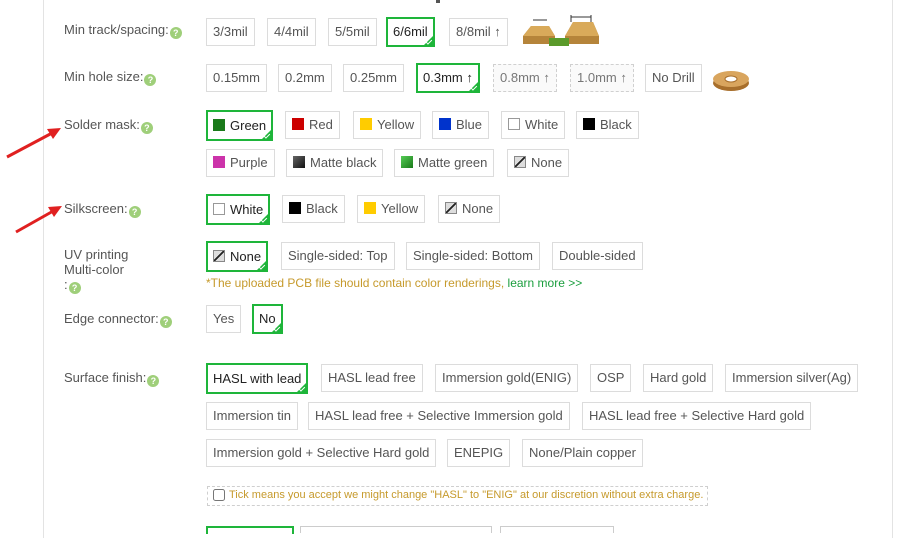  Describe the element at coordinates (305, 78) in the screenshot. I see `hole-option-0-2: 0.2mm` at that location.